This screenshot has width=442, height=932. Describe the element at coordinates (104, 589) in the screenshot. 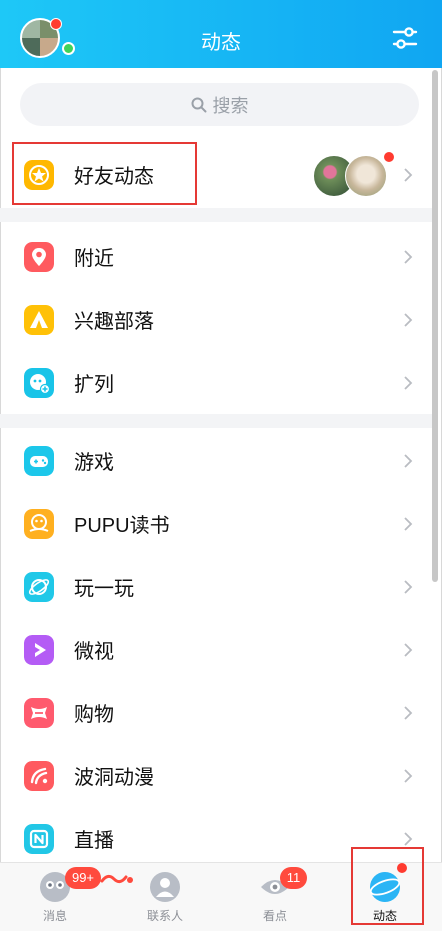

I see `menu-item-label: 玩一玩` at that location.